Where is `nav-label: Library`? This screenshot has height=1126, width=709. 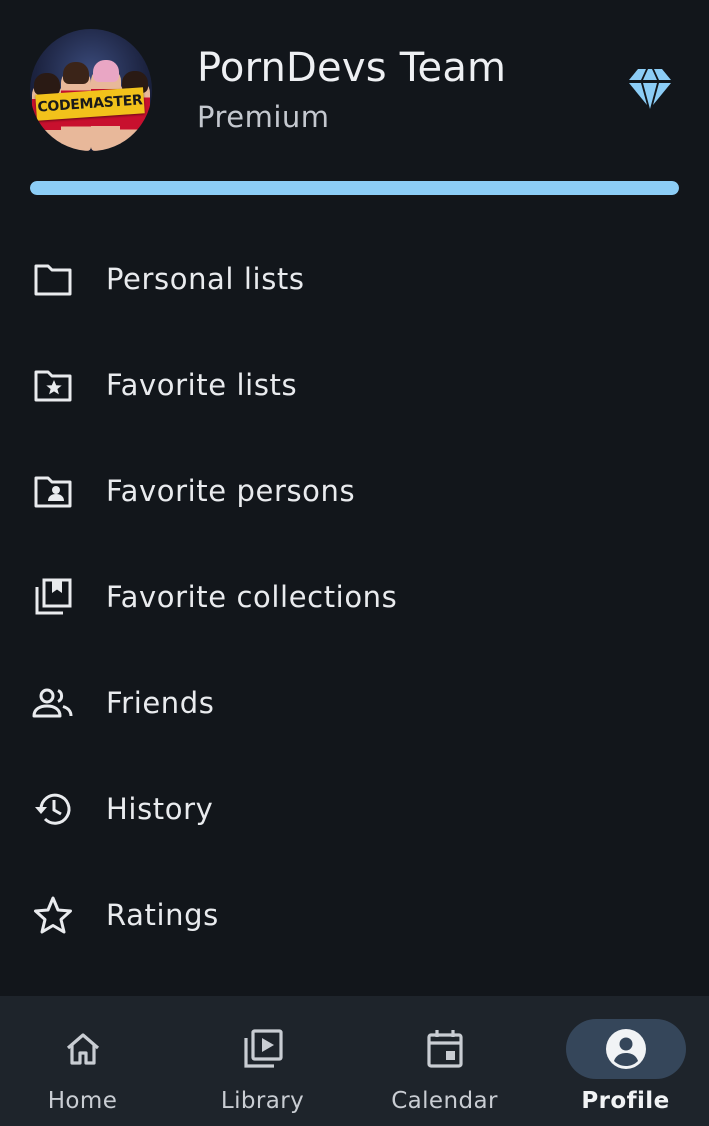
nav-label: Library is located at coordinates (262, 1101).